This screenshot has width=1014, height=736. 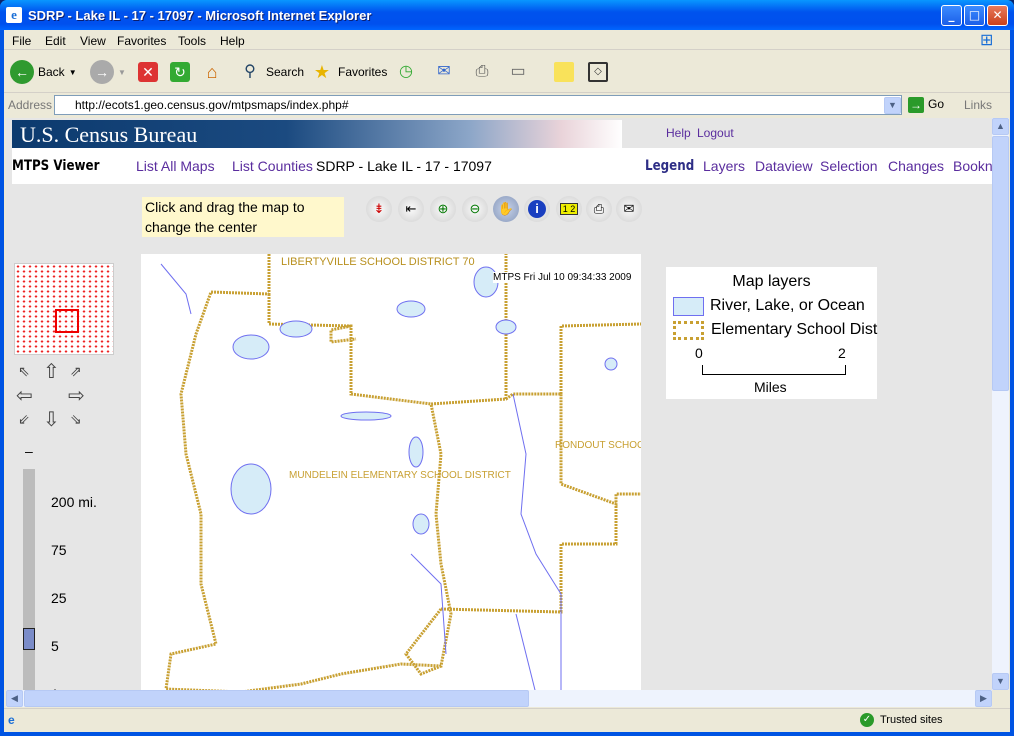 What do you see at coordinates (774, 370) in the screenshot?
I see `scale-bar` at bounding box center [774, 370].